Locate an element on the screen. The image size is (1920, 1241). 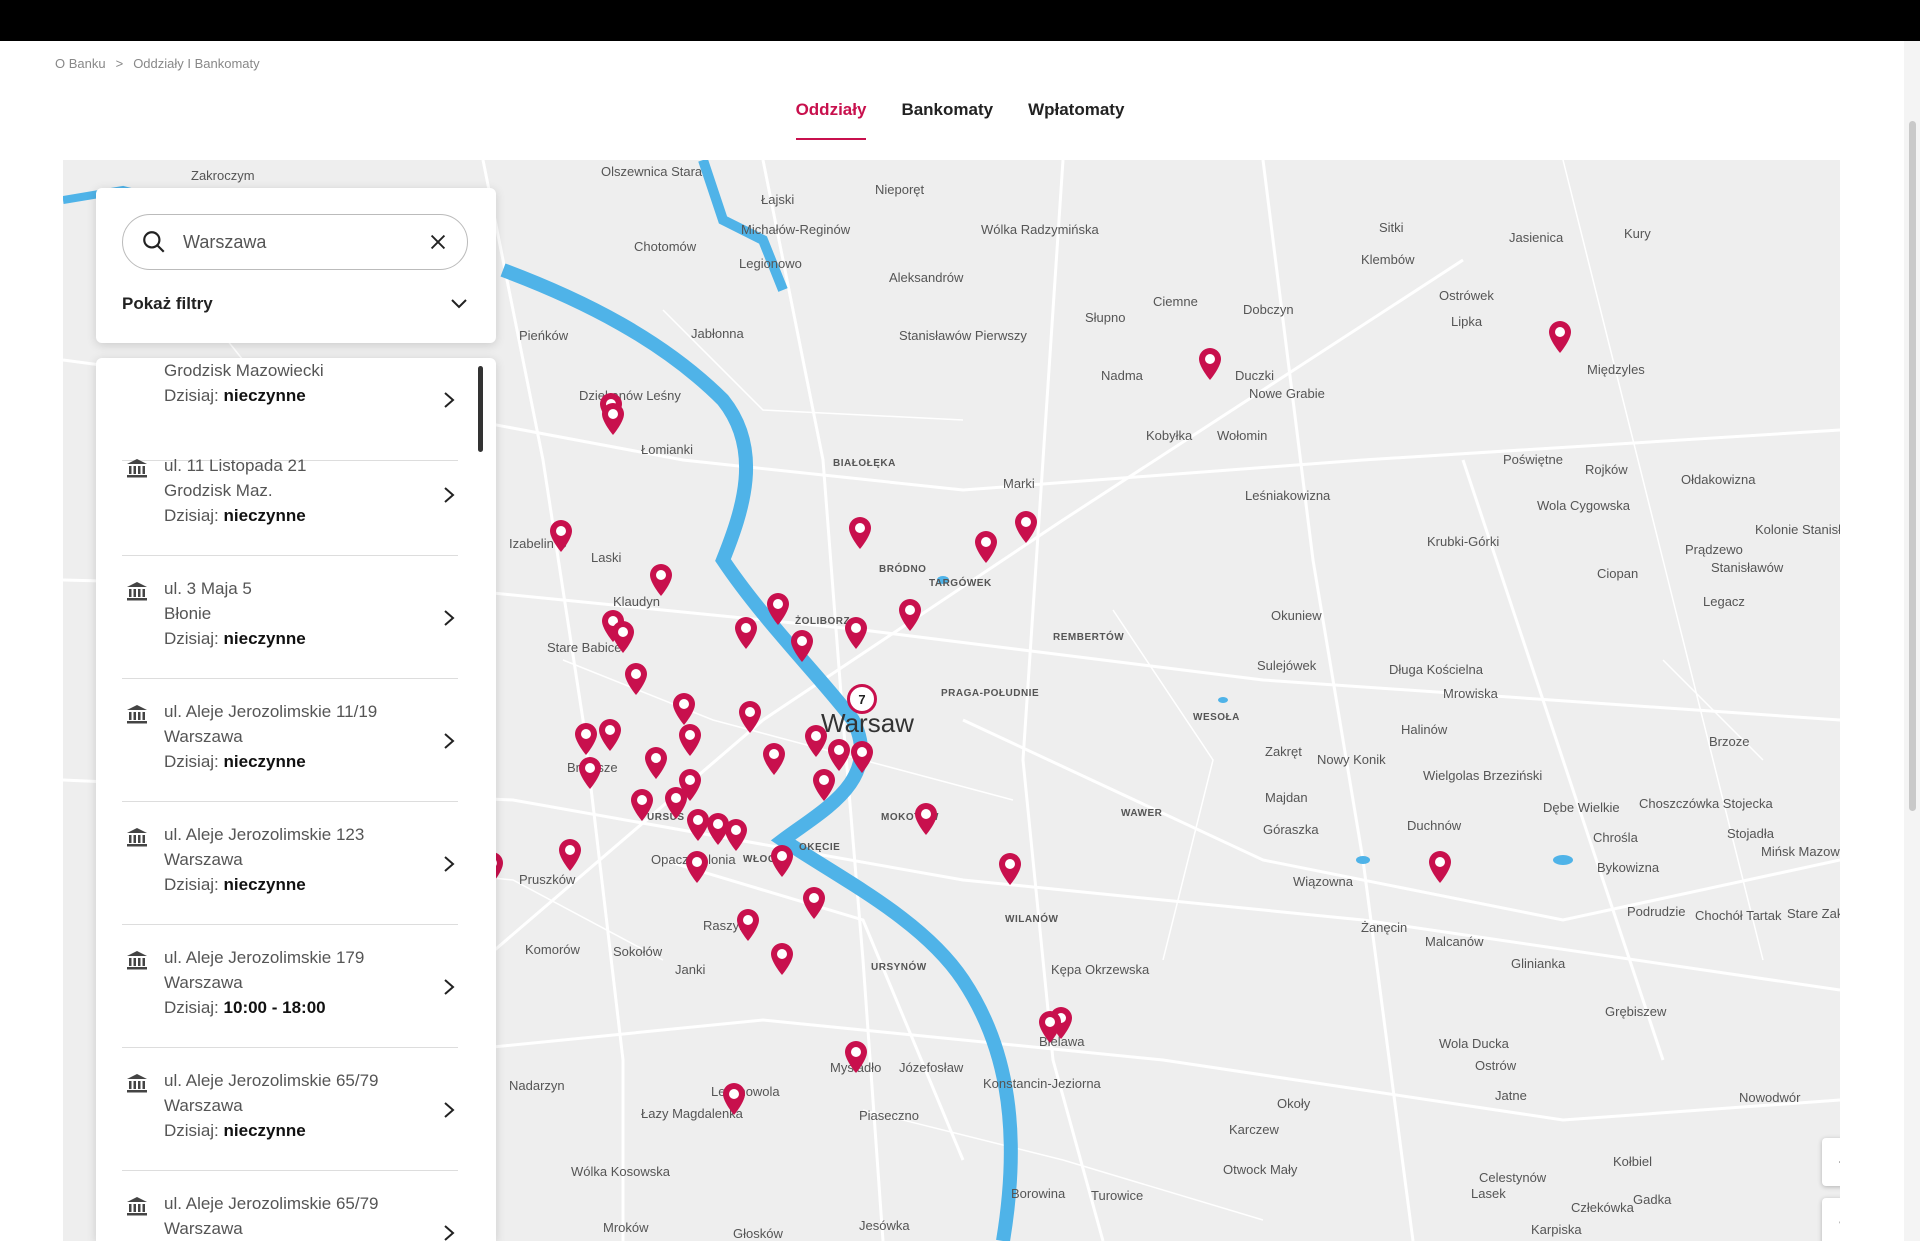
place-label: Sokołów is located at coordinates (638, 951).